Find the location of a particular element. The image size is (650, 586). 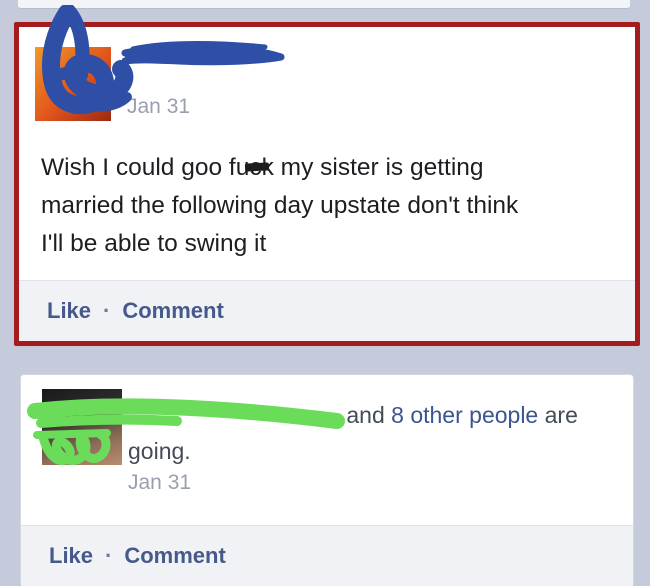

others-link: 8 other people is located at coordinates (464, 415).